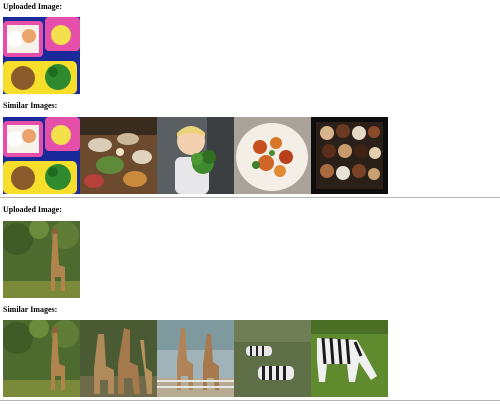  I want to click on child-with-broccoli-image, so click(195, 155).